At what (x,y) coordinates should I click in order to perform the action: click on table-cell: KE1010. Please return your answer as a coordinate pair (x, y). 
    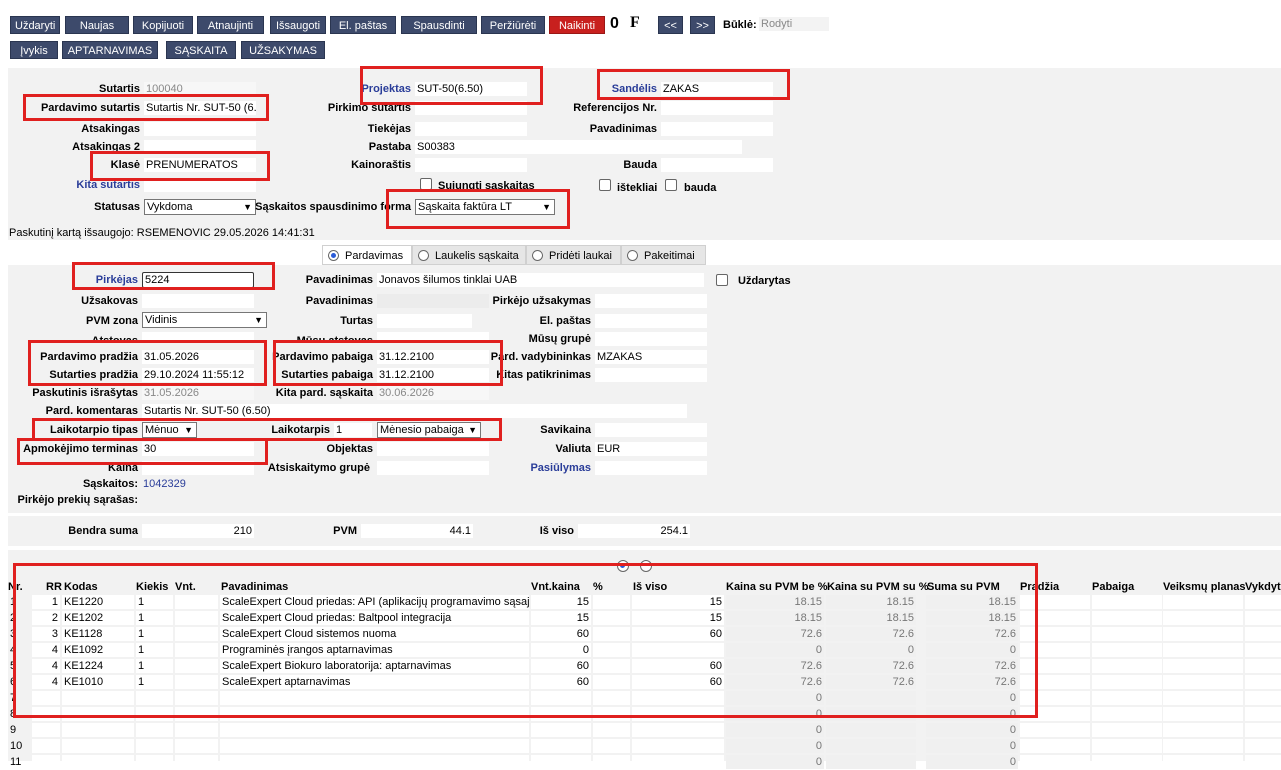
    Looking at the image, I should click on (98, 682).